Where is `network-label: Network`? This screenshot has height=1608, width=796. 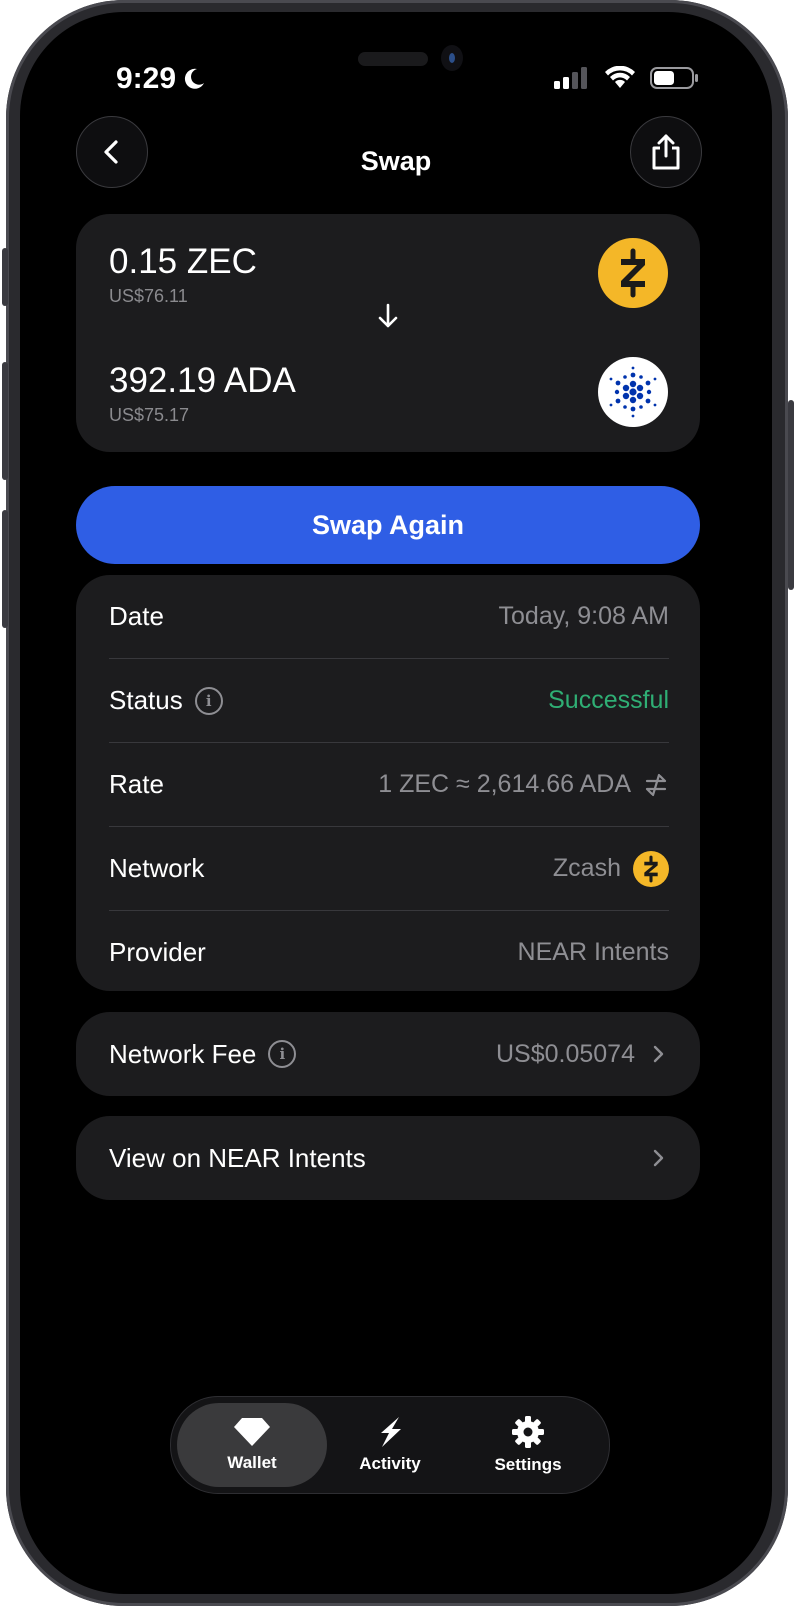
network-label: Network is located at coordinates (157, 868).